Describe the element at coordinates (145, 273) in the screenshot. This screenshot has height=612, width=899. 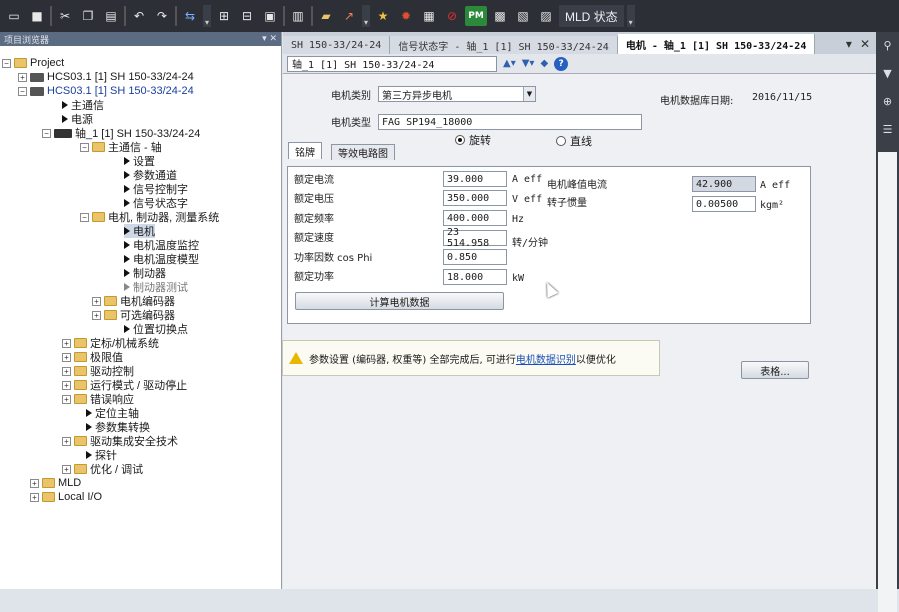
I see `tree-node-brake: 制动器` at that location.